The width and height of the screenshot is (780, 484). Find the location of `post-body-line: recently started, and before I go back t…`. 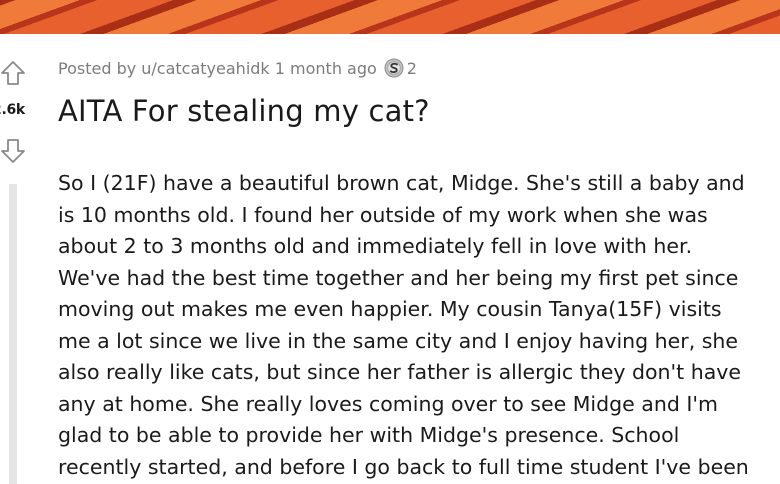

post-body-line: recently started, and before I go back t… is located at coordinates (403, 466).